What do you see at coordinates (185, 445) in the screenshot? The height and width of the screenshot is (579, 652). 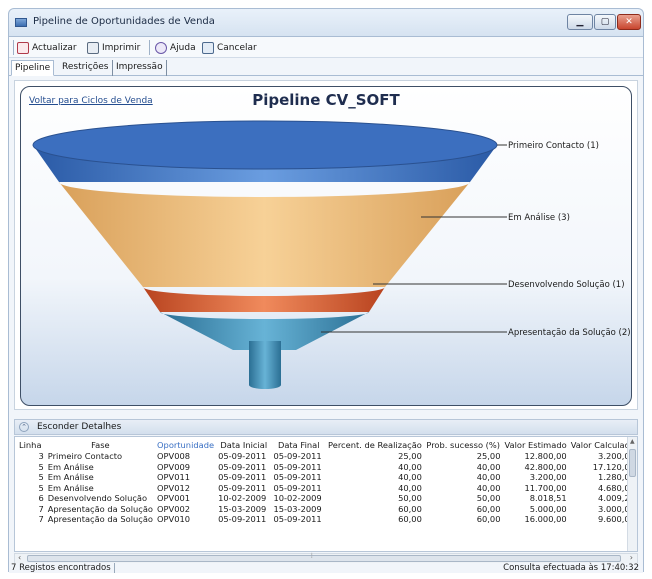 I see `col-header-oportunidade: Oportunidade` at bounding box center [185, 445].